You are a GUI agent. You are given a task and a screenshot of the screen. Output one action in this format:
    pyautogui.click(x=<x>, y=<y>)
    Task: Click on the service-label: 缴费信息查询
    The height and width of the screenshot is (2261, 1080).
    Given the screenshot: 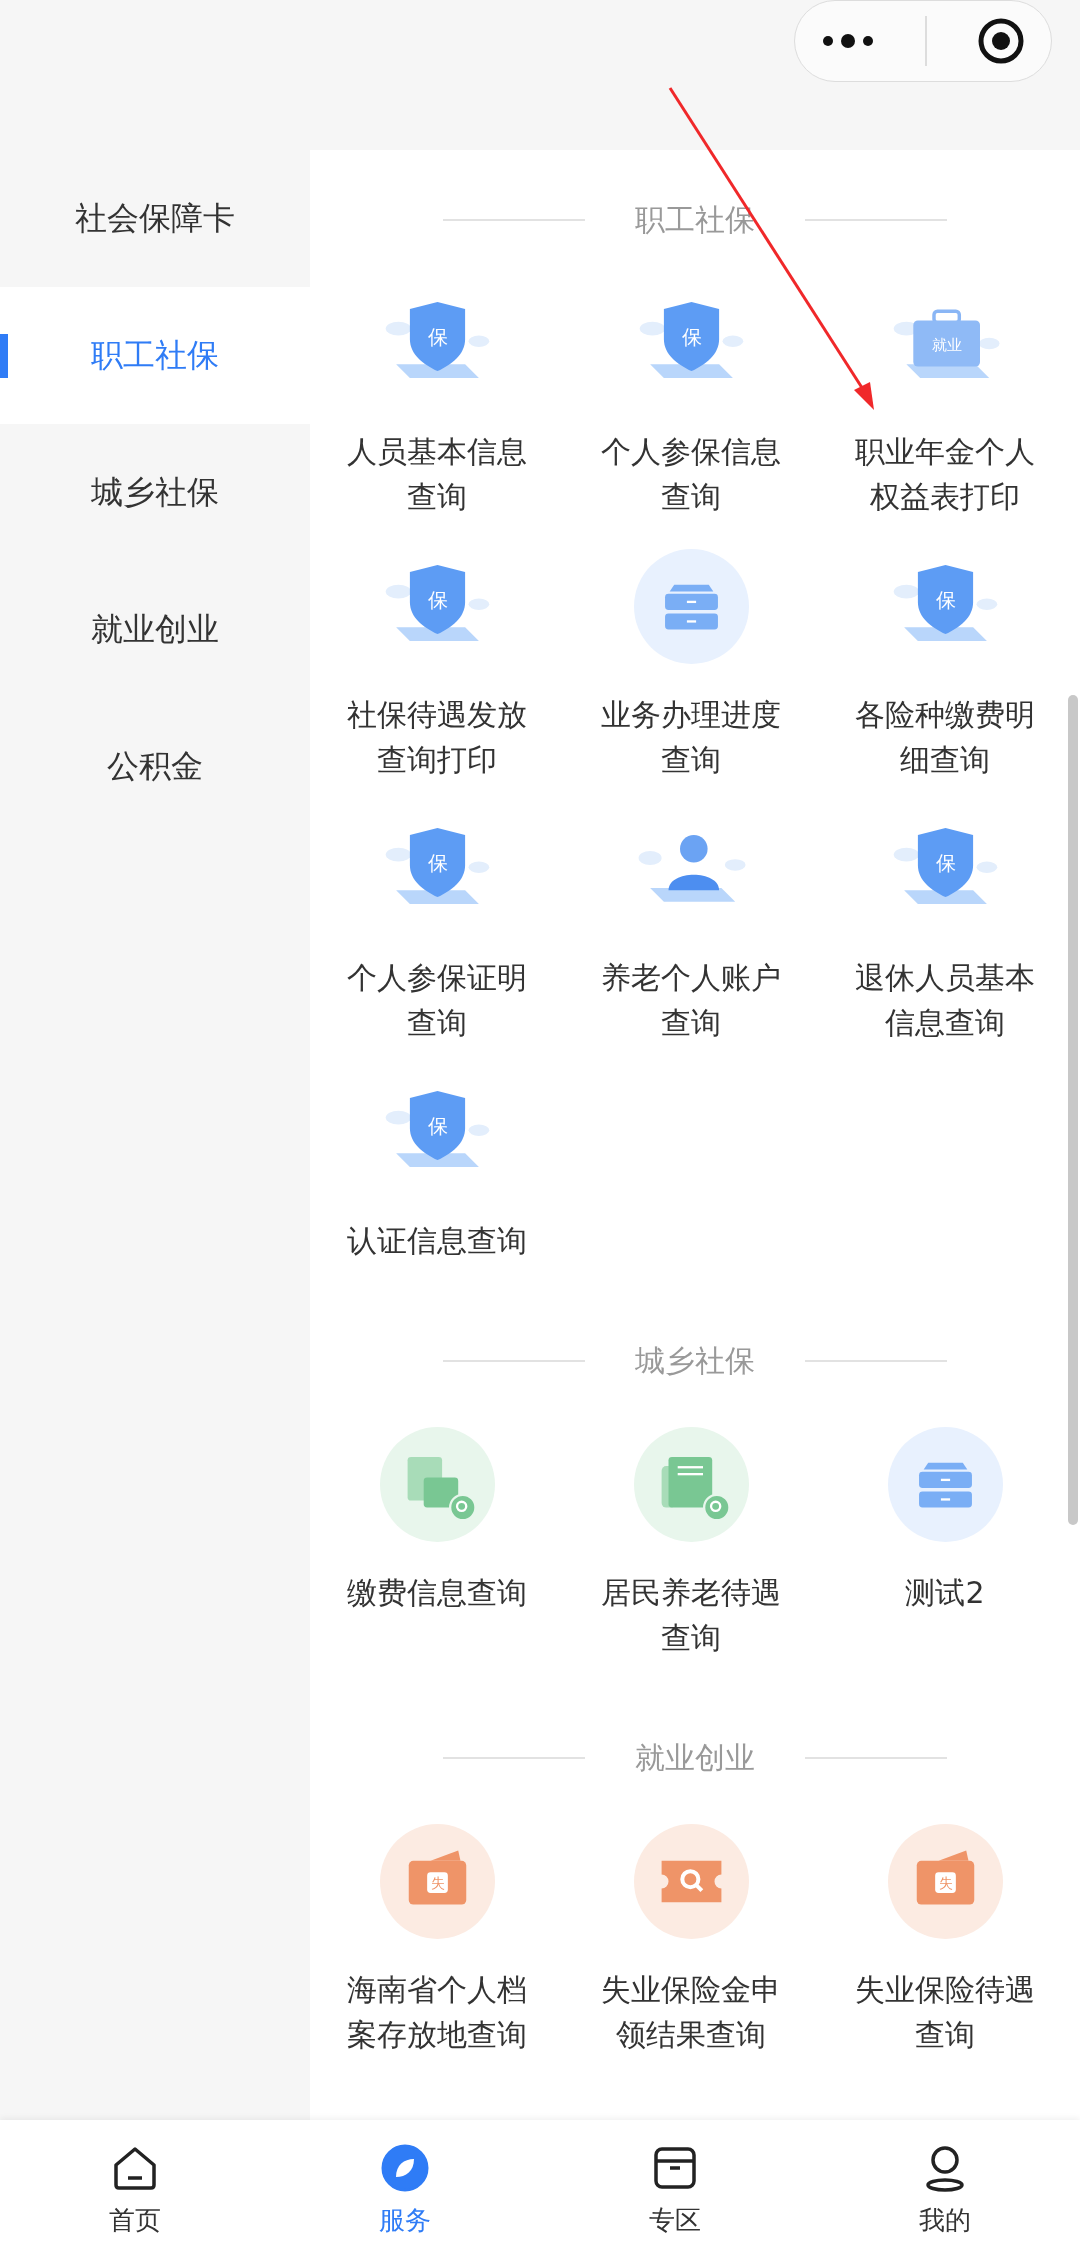 What is the action you would take?
    pyautogui.click(x=437, y=1592)
    